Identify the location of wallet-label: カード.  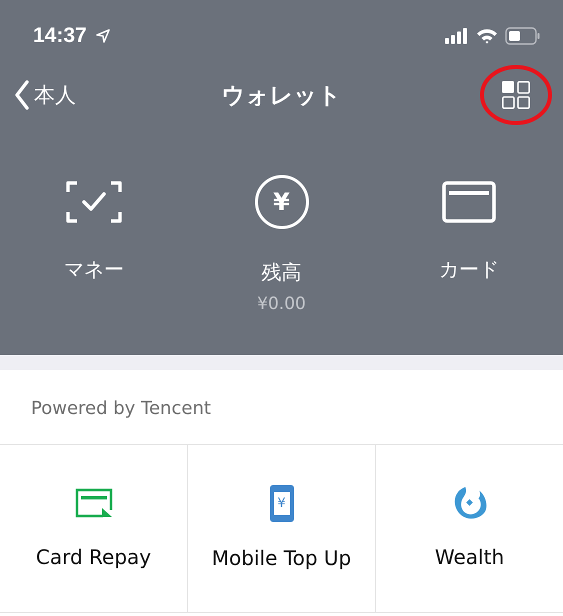
(469, 269).